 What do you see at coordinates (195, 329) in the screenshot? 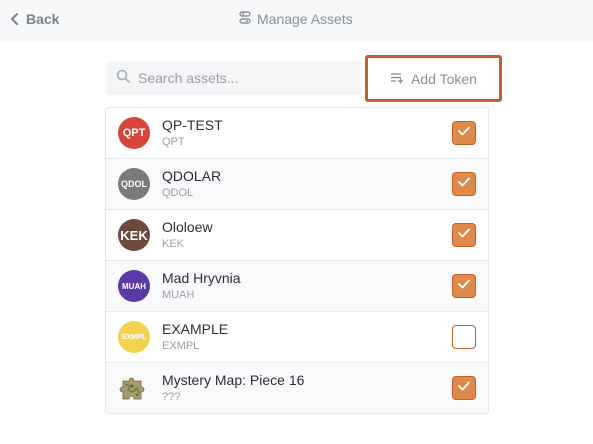
I see `asset-name: EXAMPLE` at bounding box center [195, 329].